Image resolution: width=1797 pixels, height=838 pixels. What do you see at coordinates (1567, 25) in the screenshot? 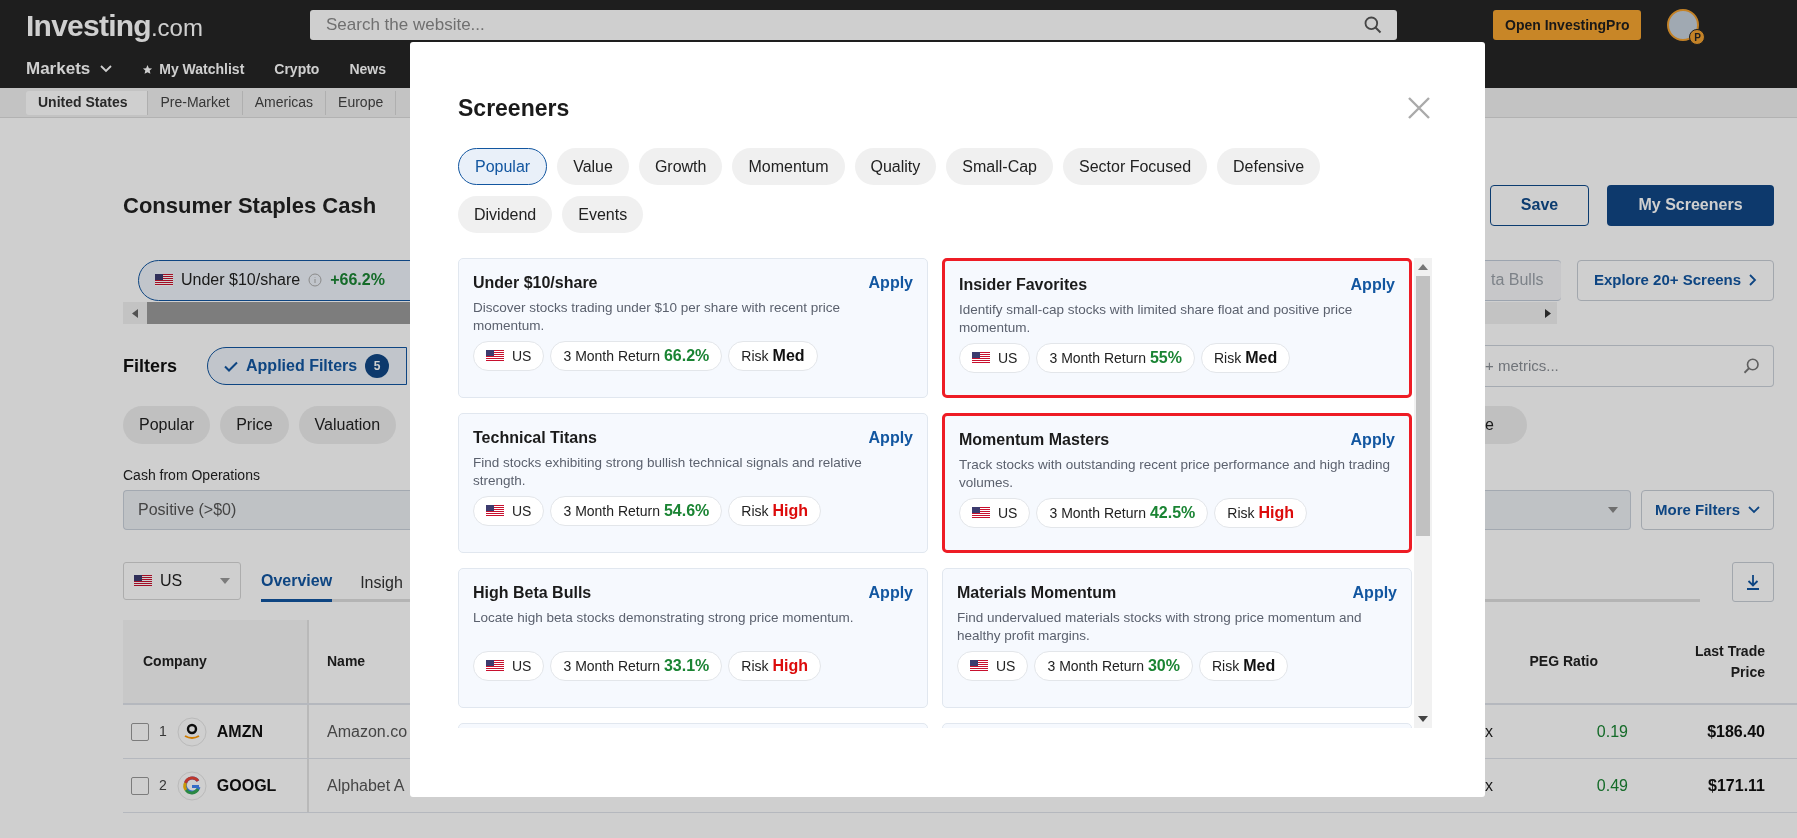
I see `pro-button: Open InvestingPro` at bounding box center [1567, 25].